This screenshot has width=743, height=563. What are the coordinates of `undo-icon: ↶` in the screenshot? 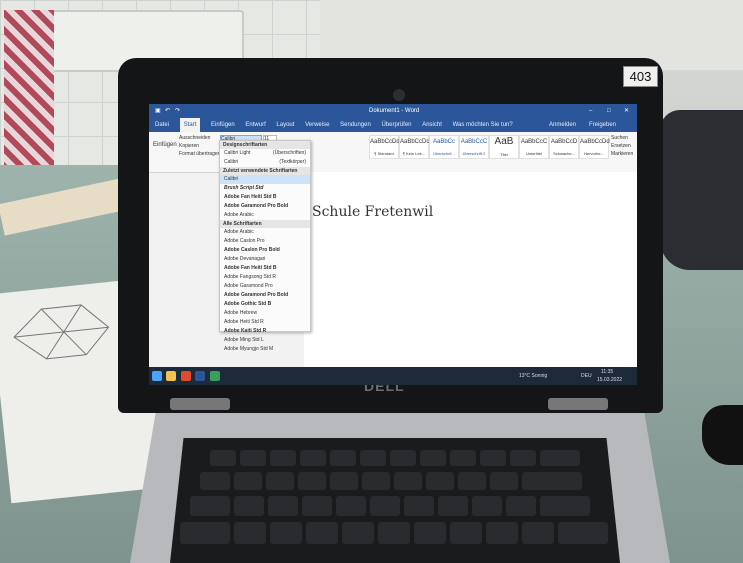 It's located at (167, 111).